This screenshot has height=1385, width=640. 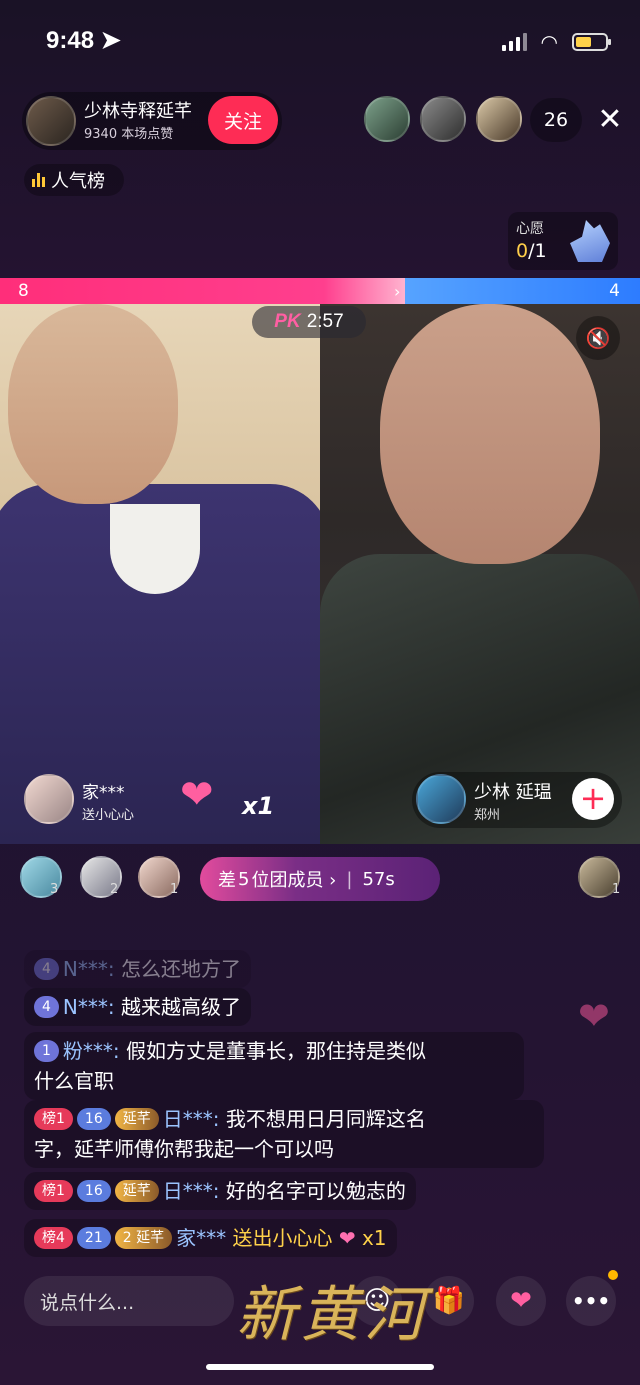 I want to click on comment-user: 家***, so click(x=201, y=1238).